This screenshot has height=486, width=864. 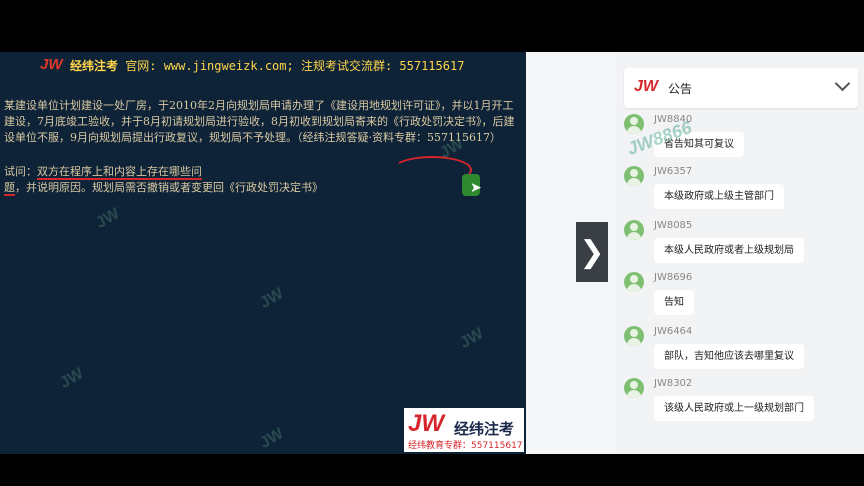 I want to click on header-brand: 经纬注考, so click(x=94, y=66).